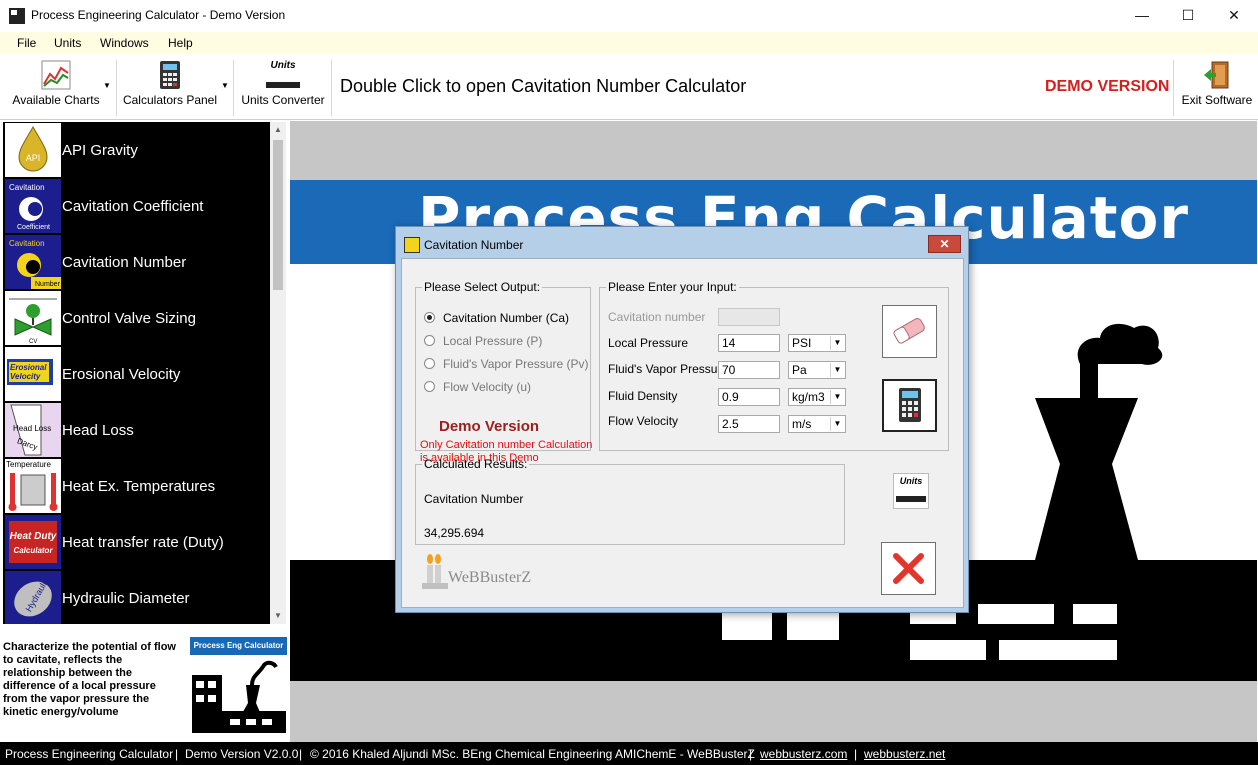 The width and height of the screenshot is (1258, 765). Describe the element at coordinates (33, 262) in the screenshot. I see `cavitation-number-icon: Cavitation Number` at that location.